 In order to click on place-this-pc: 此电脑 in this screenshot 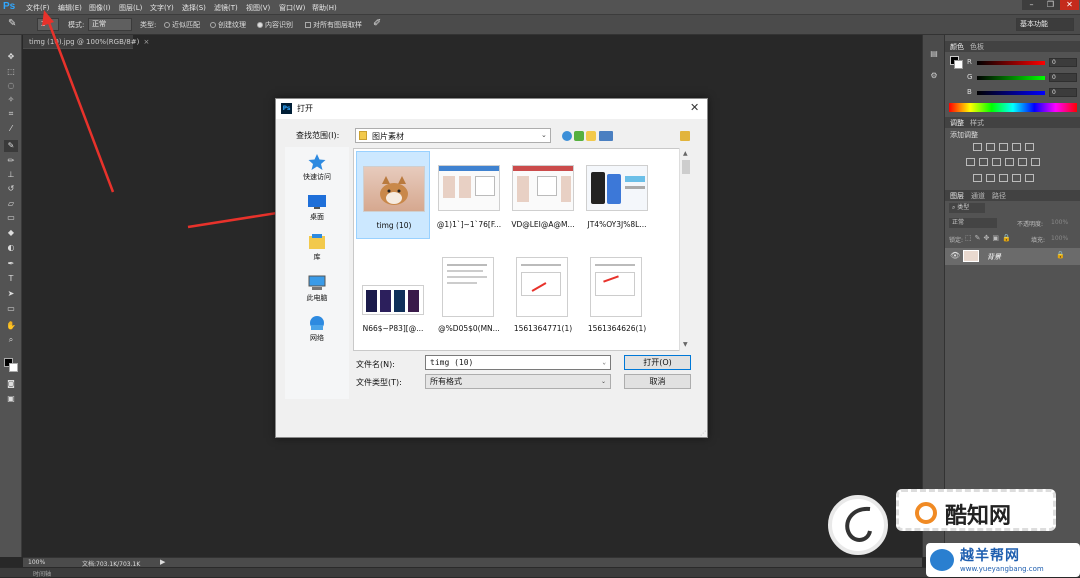, I will do `click(317, 289)`.